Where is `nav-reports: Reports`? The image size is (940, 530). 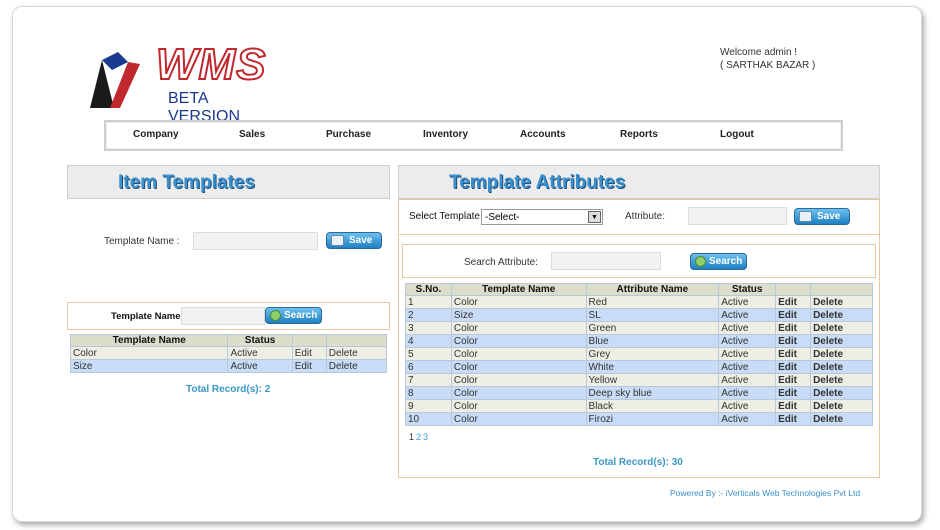
nav-reports: Reports is located at coordinates (639, 134).